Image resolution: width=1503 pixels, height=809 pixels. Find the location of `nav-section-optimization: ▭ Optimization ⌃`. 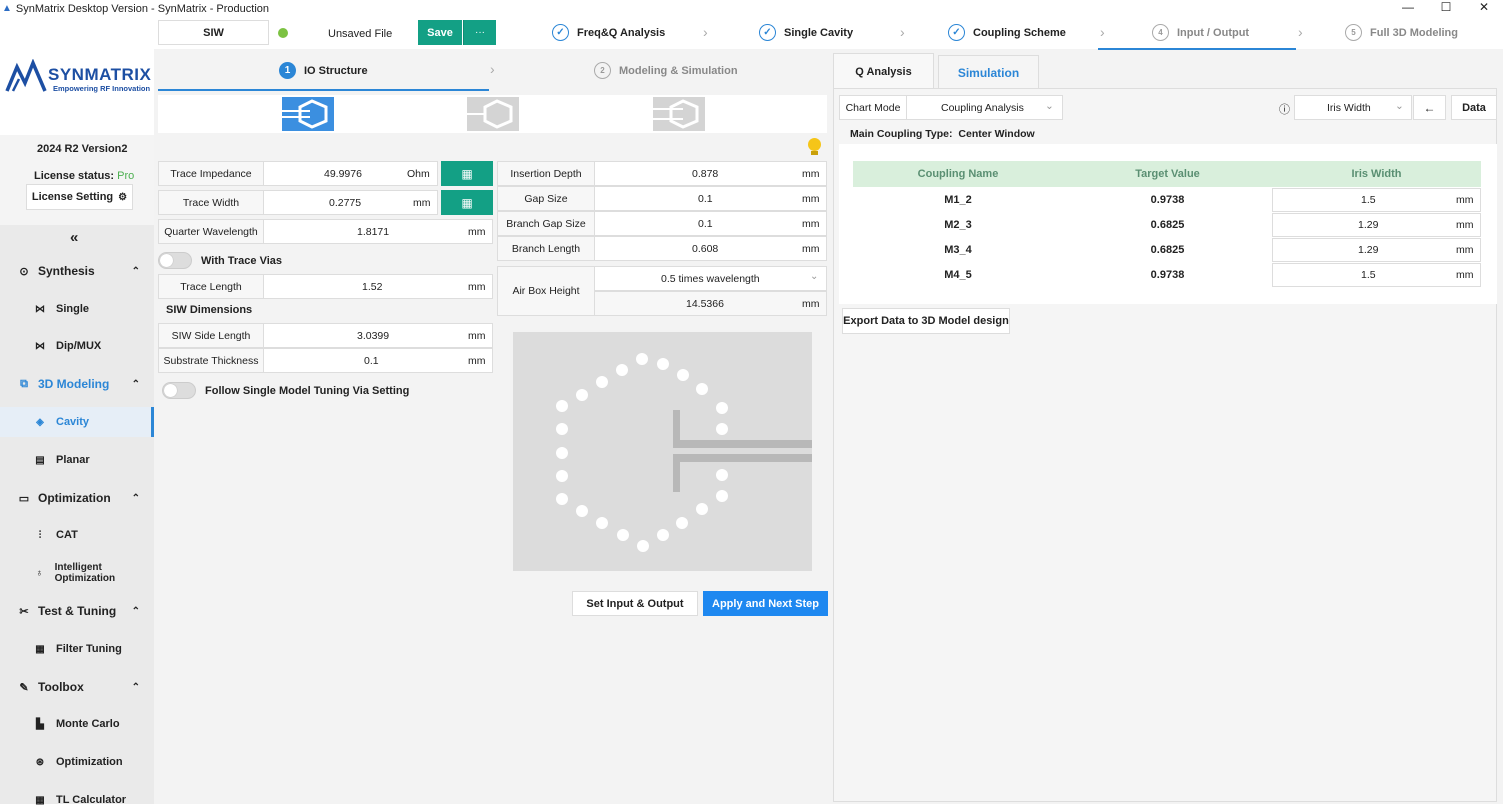

nav-section-optimization: ▭ Optimization ⌃ is located at coordinates (77, 498).